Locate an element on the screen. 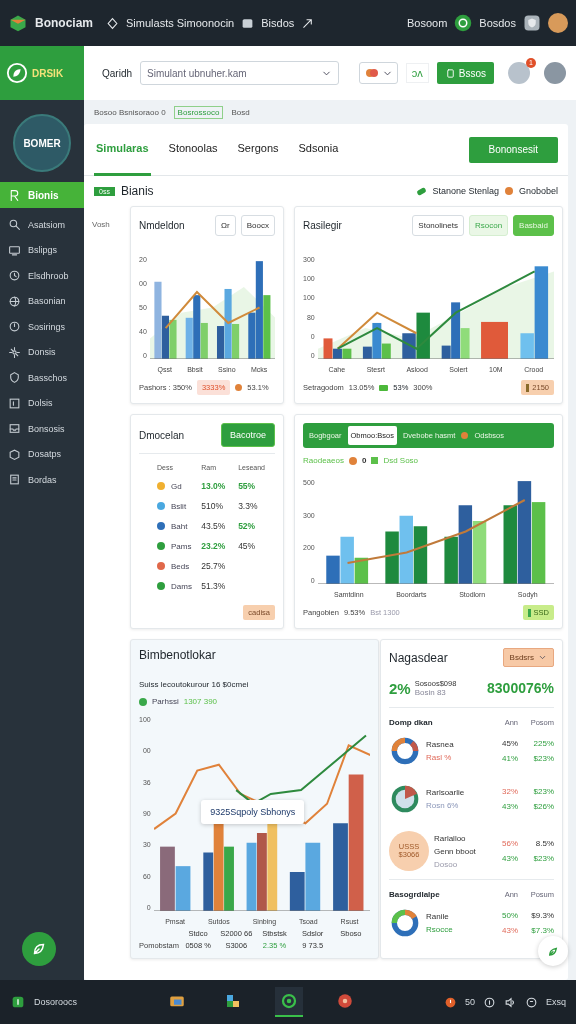 Image resolution: width=576 pixels, height=1024 pixels. account-label: Bosoom is located at coordinates (427, 23).